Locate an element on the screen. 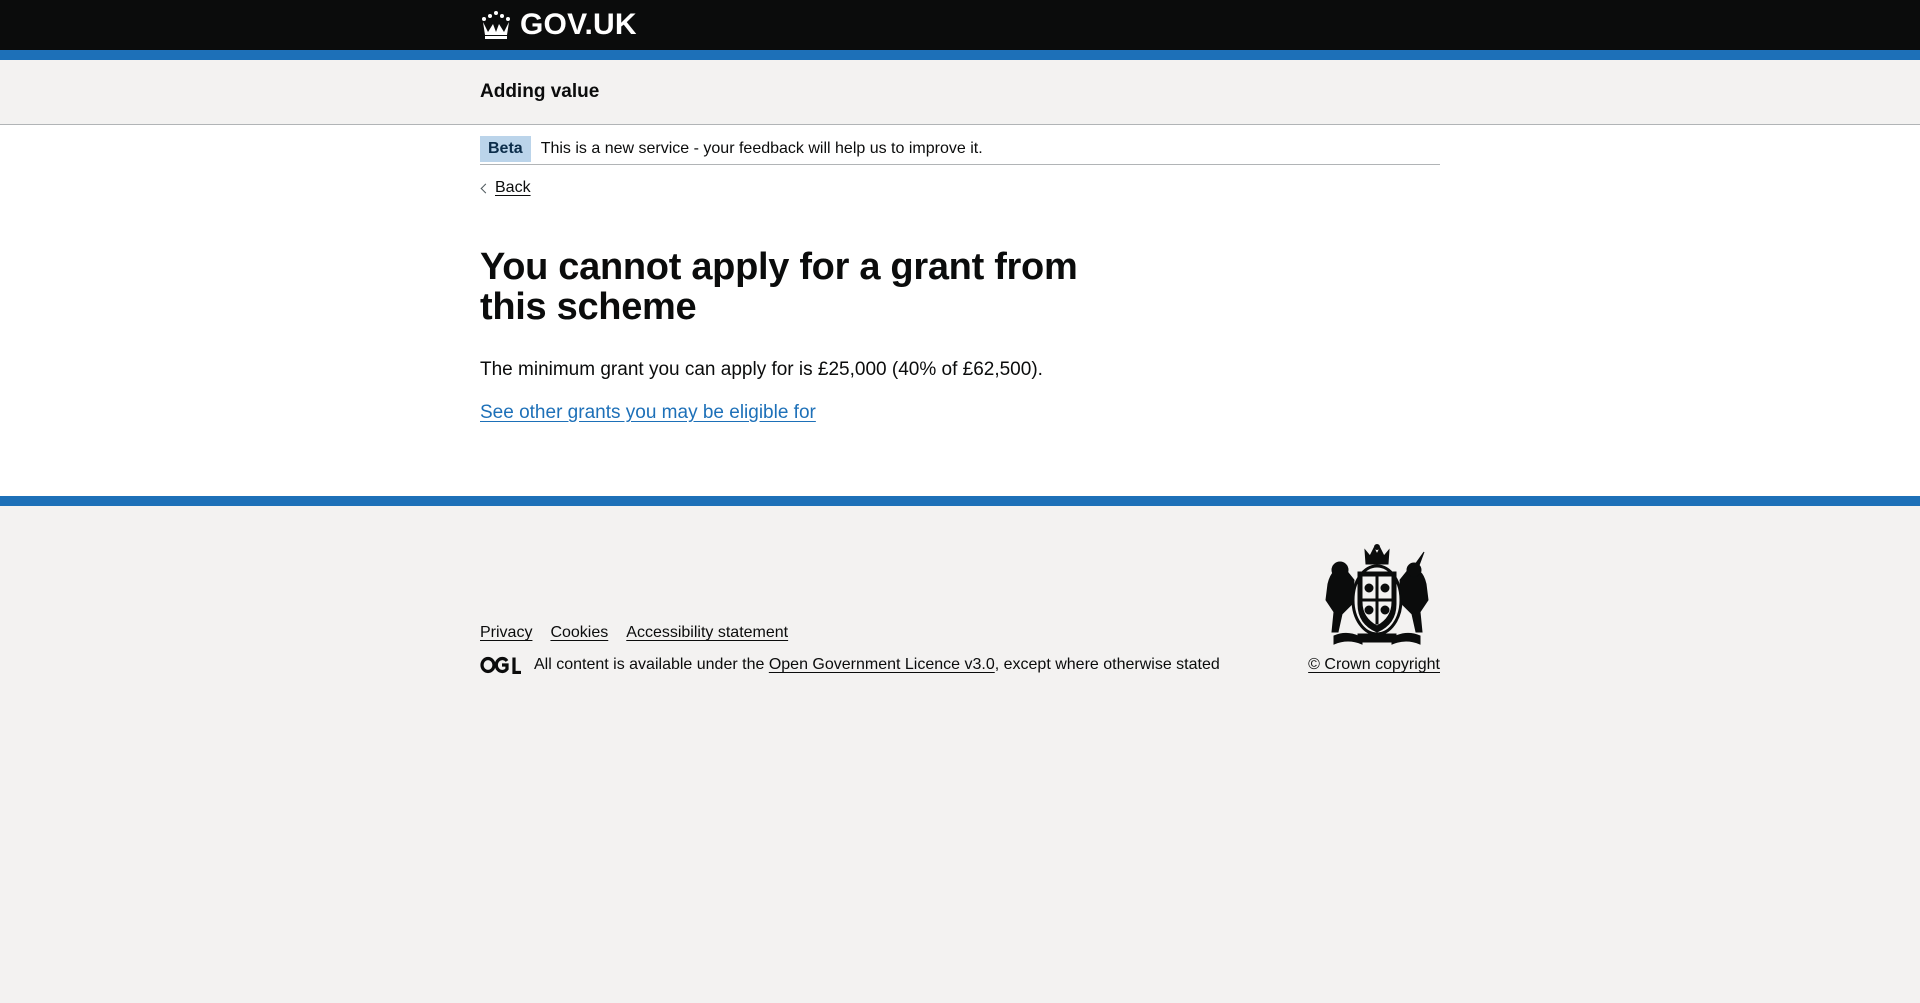 This screenshot has width=1920, height=1003. chevron-left-icon is located at coordinates (485, 188).